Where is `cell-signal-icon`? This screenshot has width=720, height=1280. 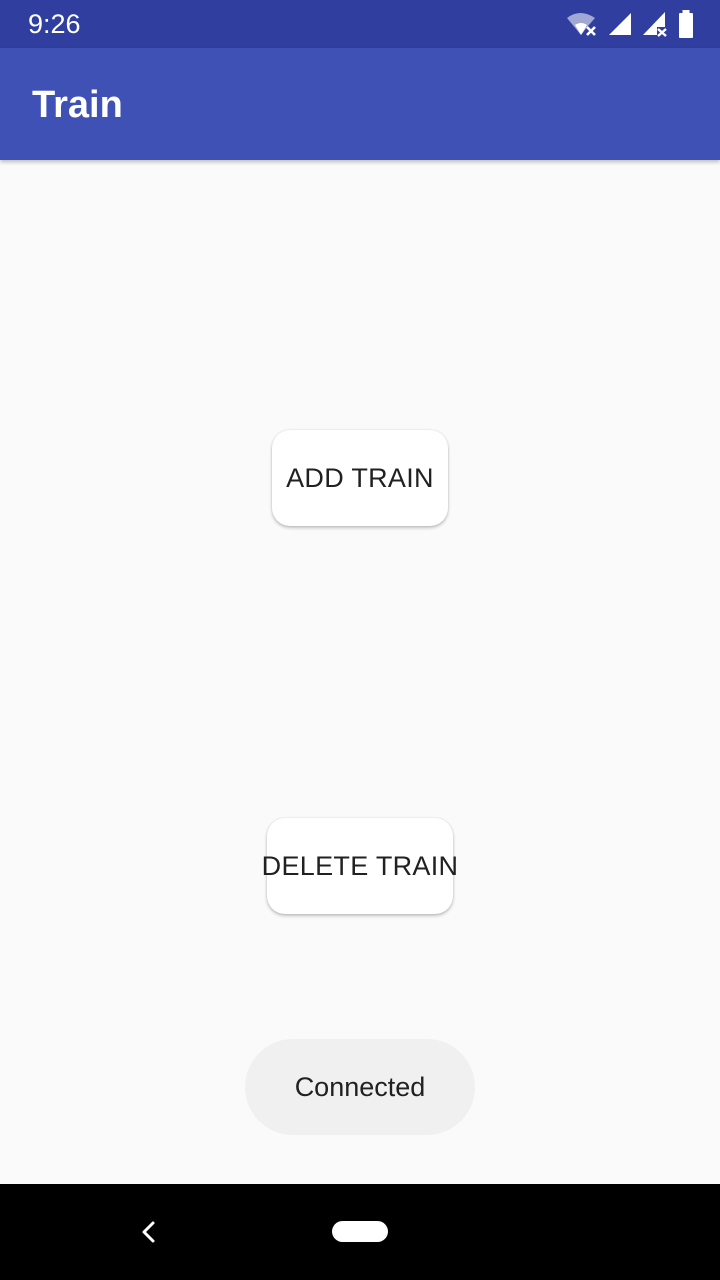
cell-signal-icon is located at coordinates (620, 24).